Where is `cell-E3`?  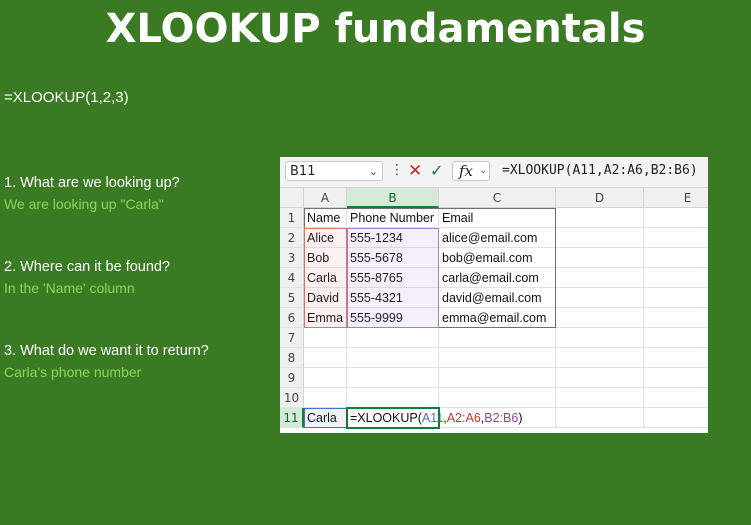
cell-E3 is located at coordinates (676, 258).